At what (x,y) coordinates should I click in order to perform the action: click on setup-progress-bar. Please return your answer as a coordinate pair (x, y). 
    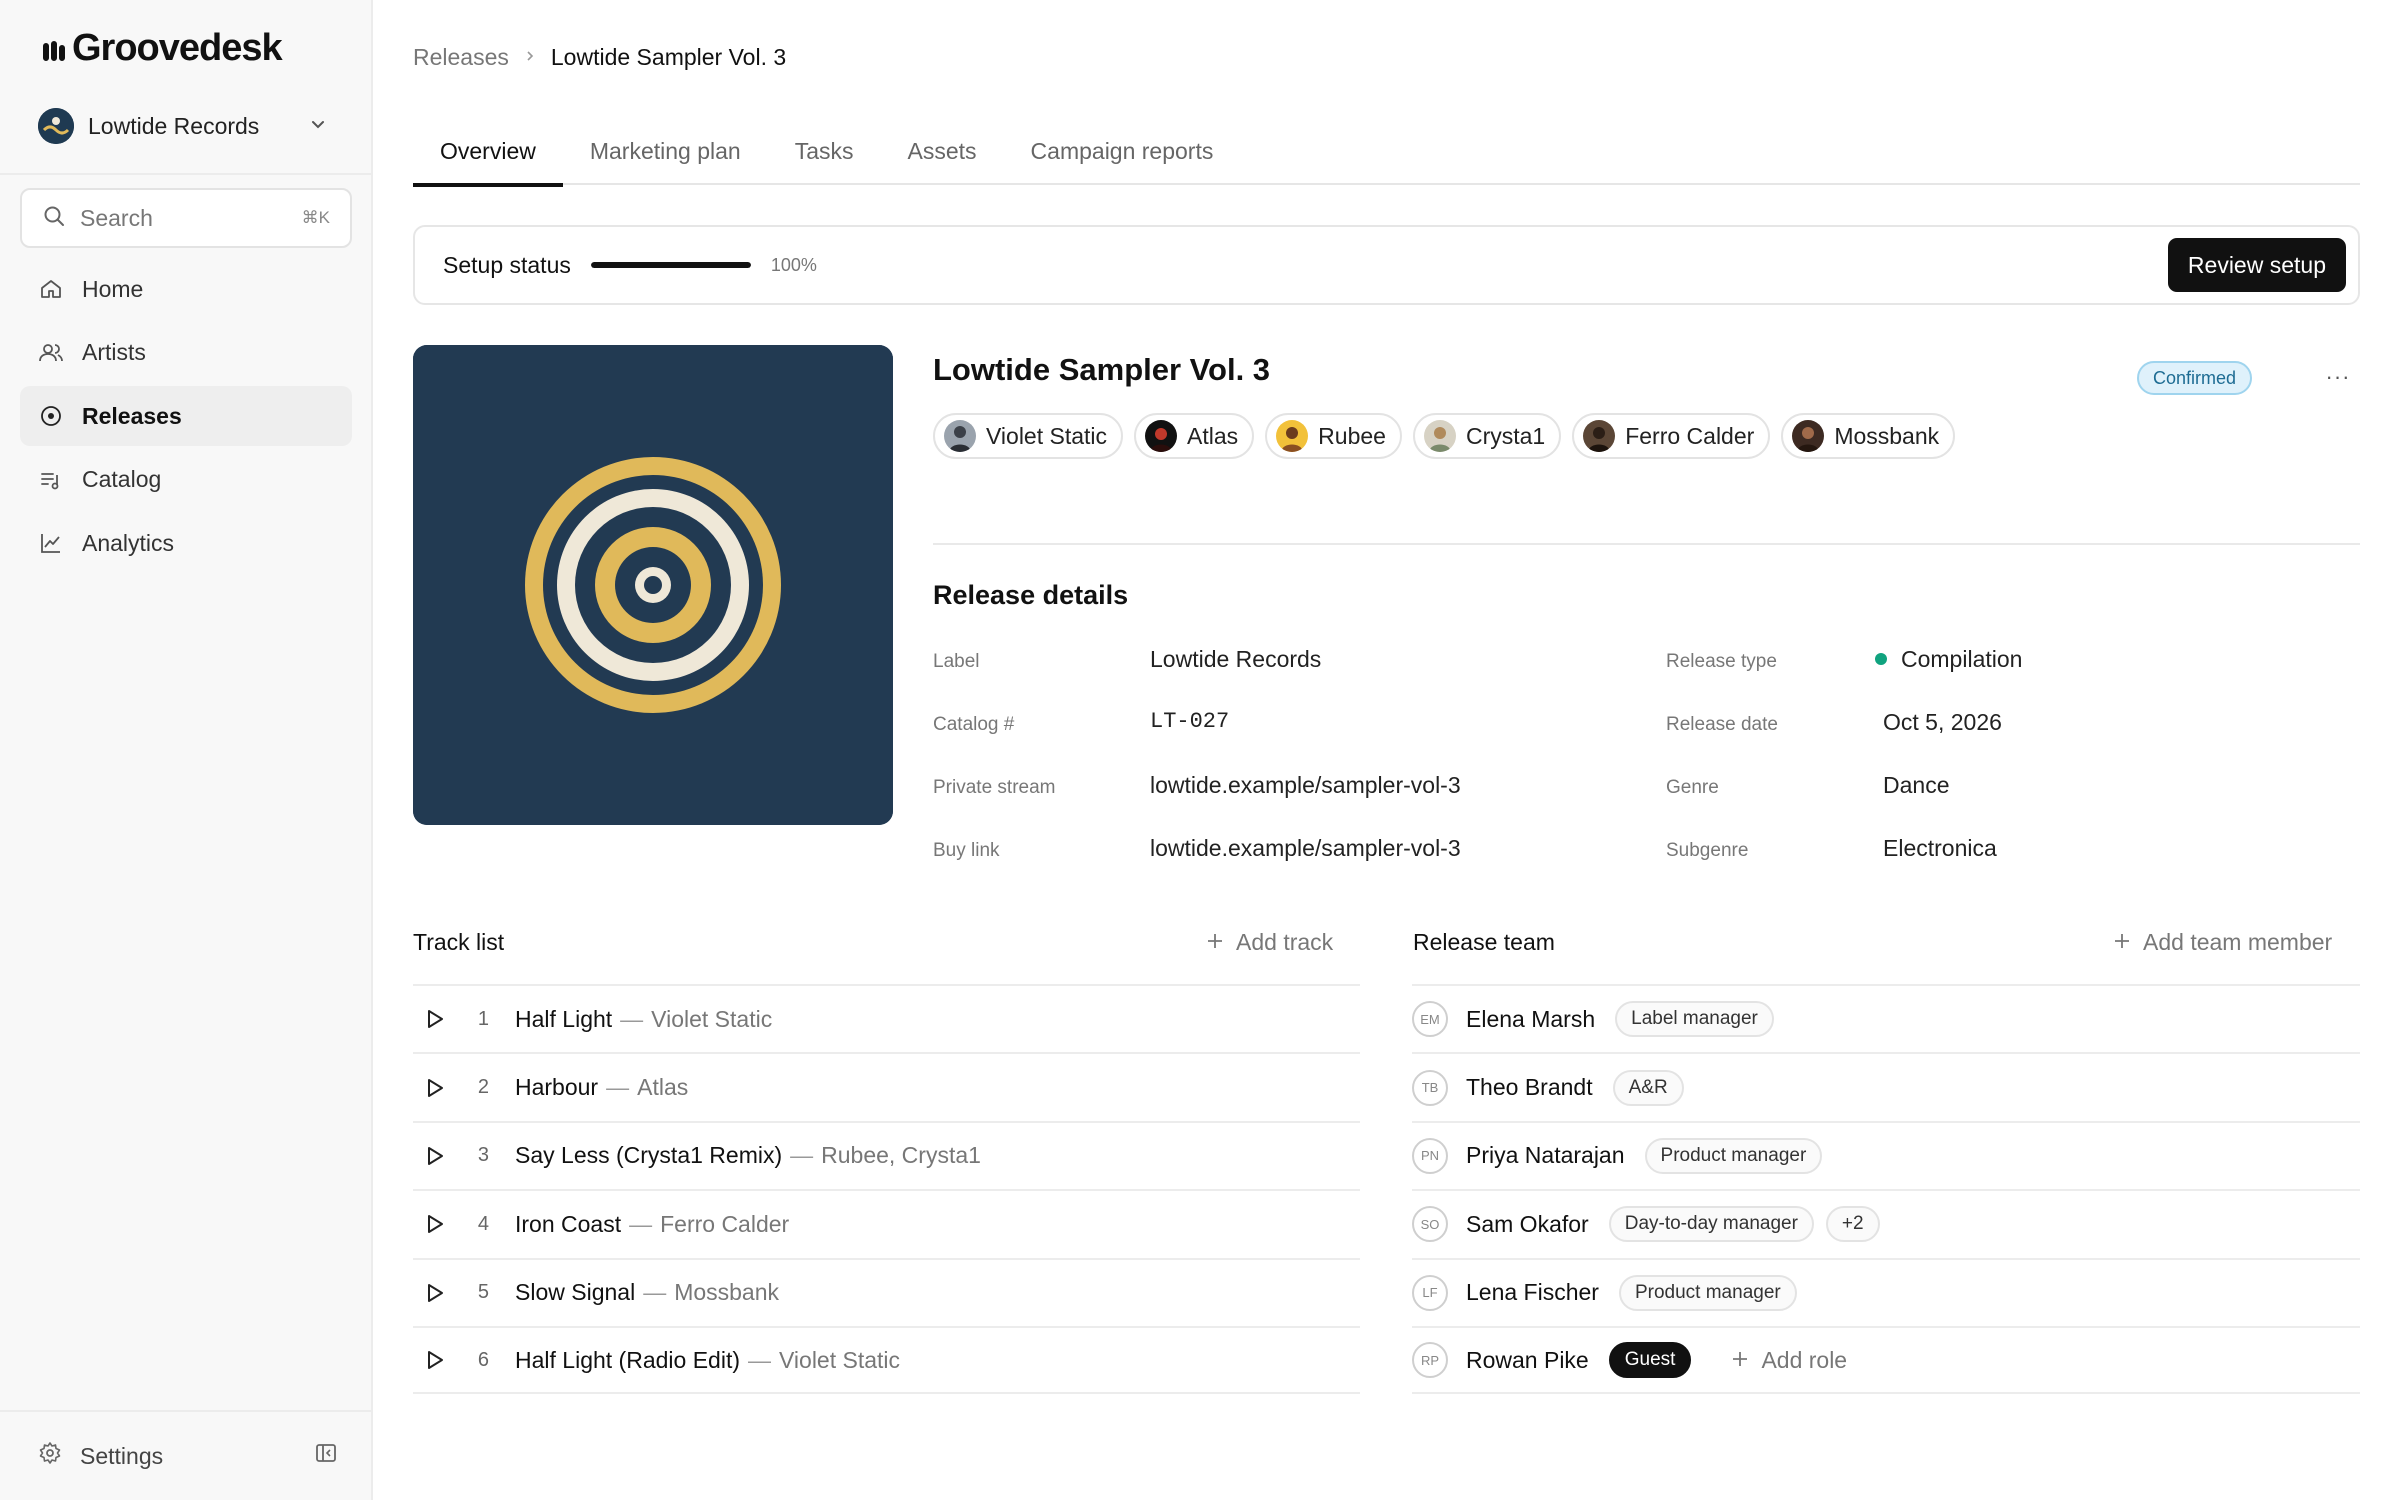
    Looking at the image, I should click on (670, 265).